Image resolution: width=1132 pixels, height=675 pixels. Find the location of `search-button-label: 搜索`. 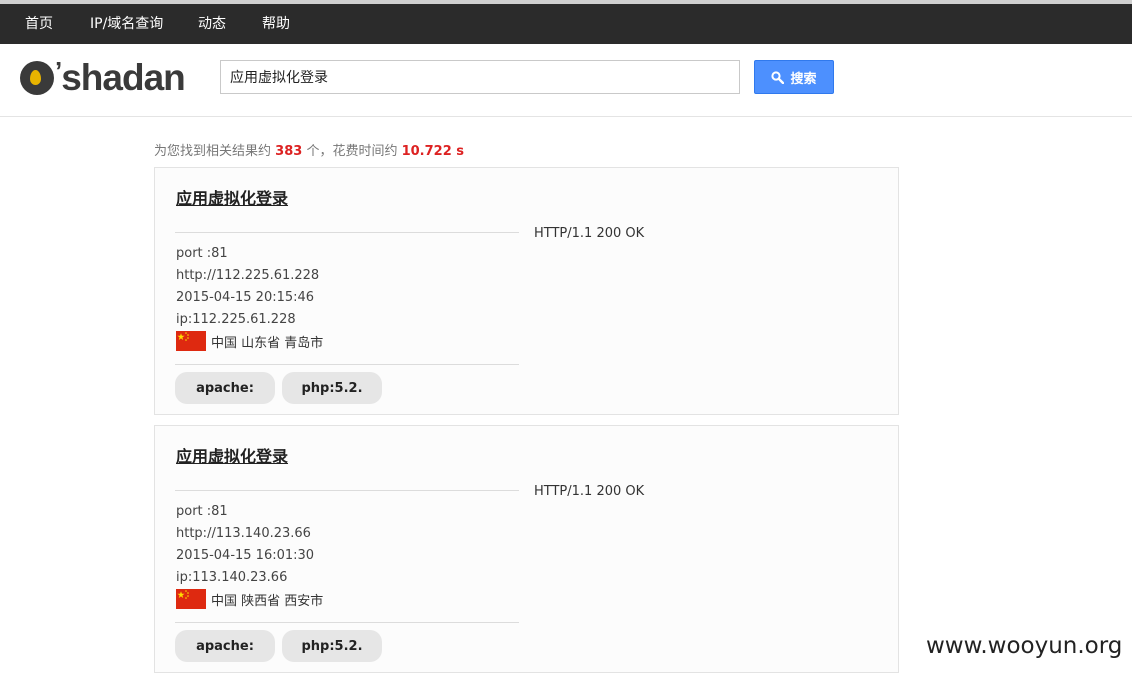

search-button-label: 搜索 is located at coordinates (803, 79).